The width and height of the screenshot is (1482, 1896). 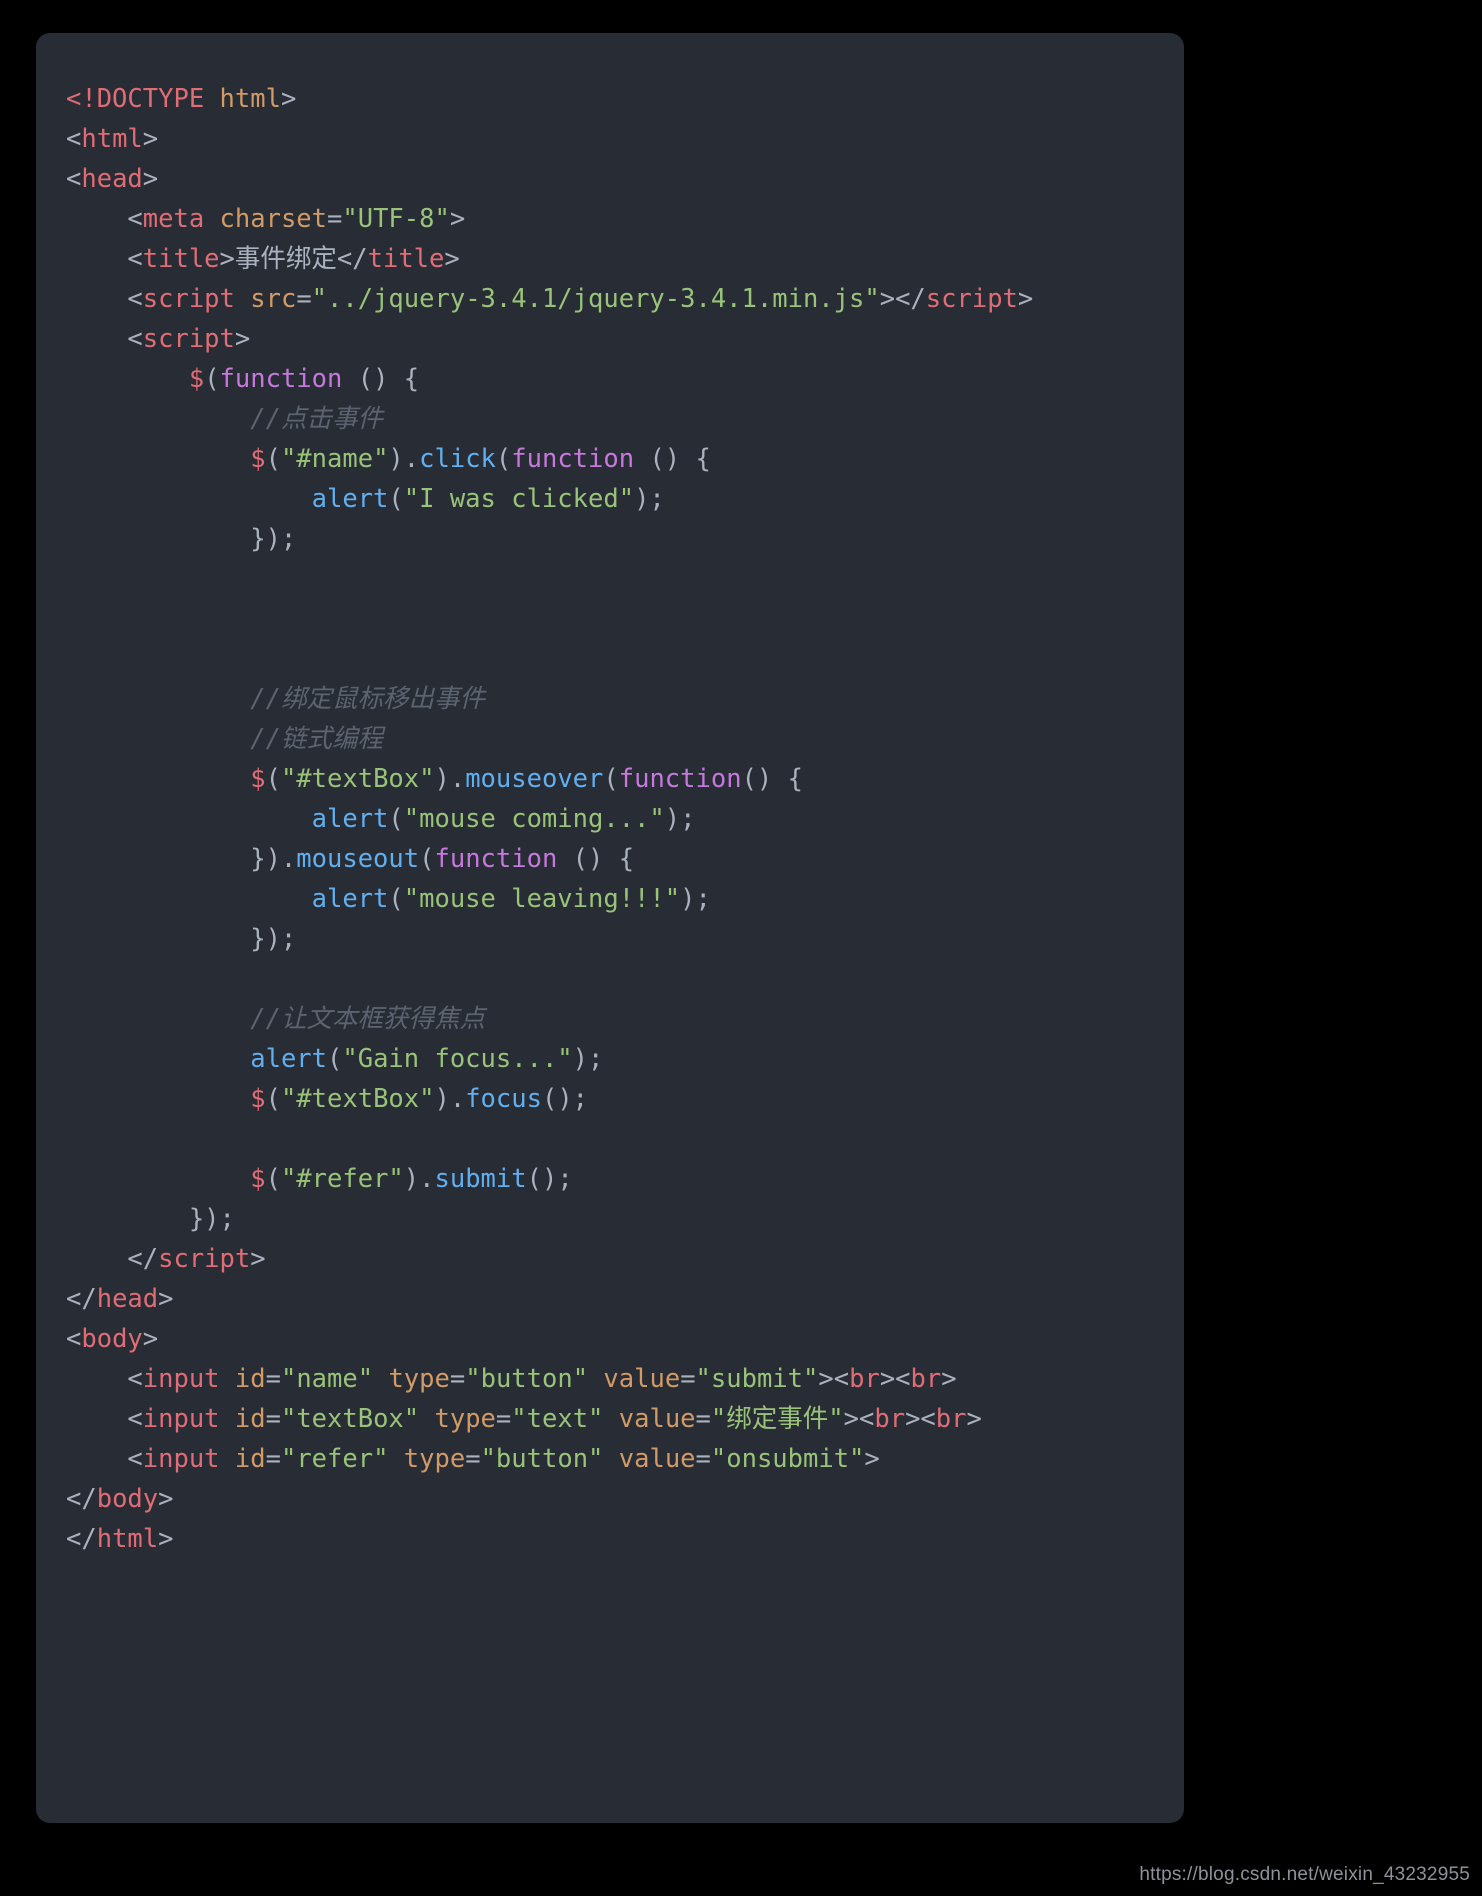 I want to click on code-line: alert("mouse coming...");, so click(x=625, y=819).